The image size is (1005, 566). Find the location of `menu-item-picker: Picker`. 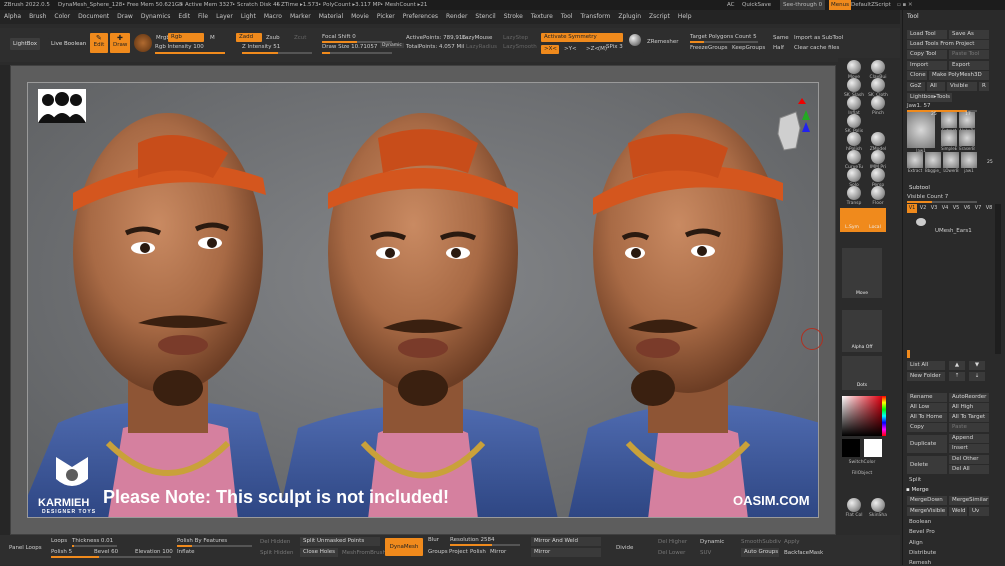

menu-item-picker: Picker is located at coordinates (386, 17).